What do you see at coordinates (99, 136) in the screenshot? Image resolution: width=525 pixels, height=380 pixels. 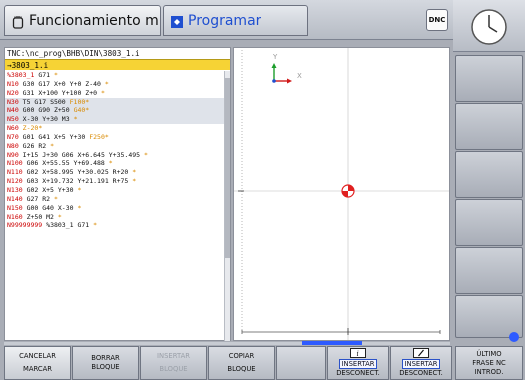 I see `block-suffix: F250*` at bounding box center [99, 136].